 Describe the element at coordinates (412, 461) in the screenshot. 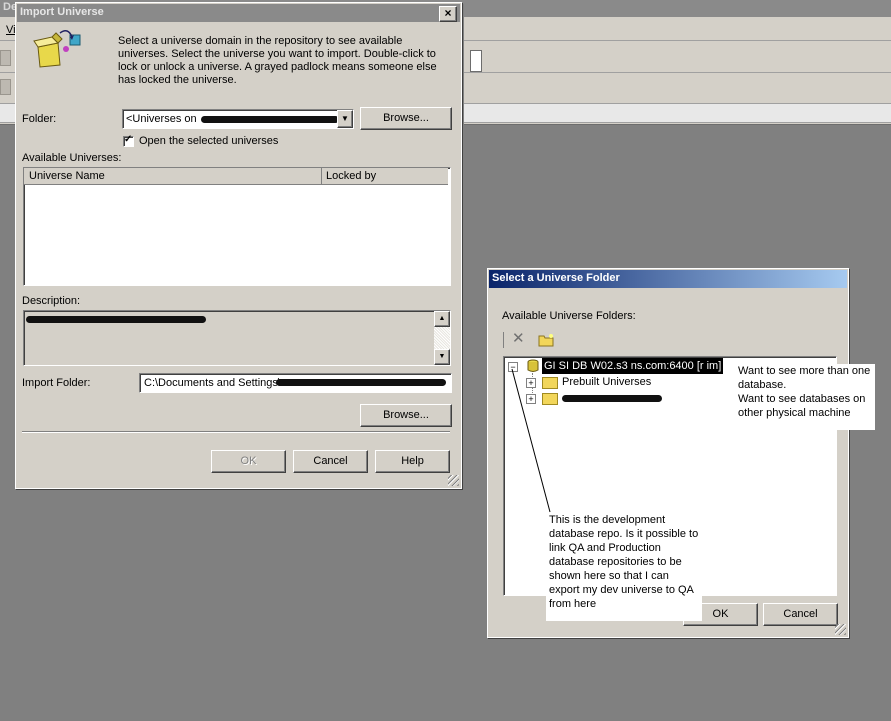

I see `help-button: Help` at that location.